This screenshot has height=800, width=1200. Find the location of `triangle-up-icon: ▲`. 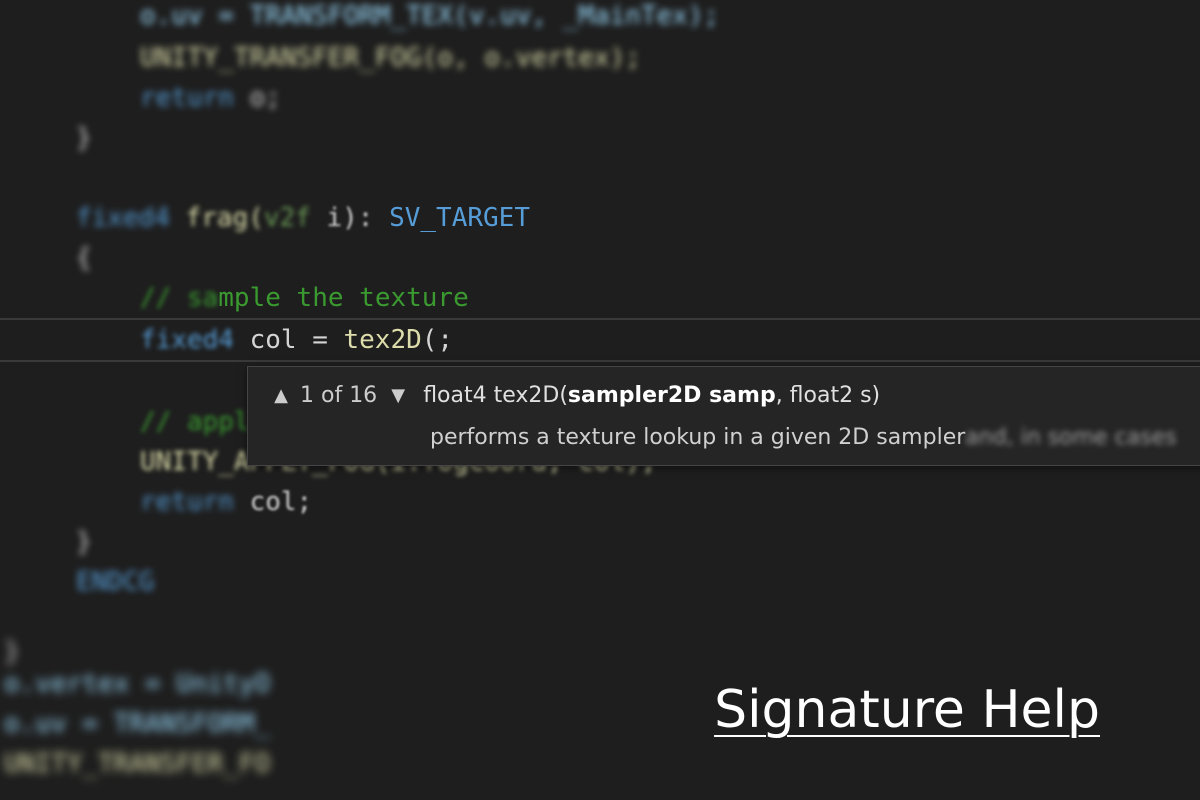

triangle-up-icon: ▲ is located at coordinates (281, 395).